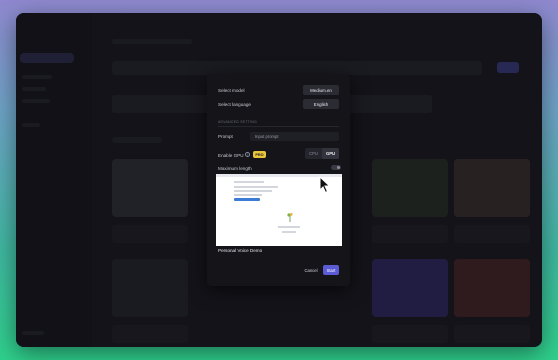  Describe the element at coordinates (247, 154) in the screenshot. I see `info-icon: i` at that location.